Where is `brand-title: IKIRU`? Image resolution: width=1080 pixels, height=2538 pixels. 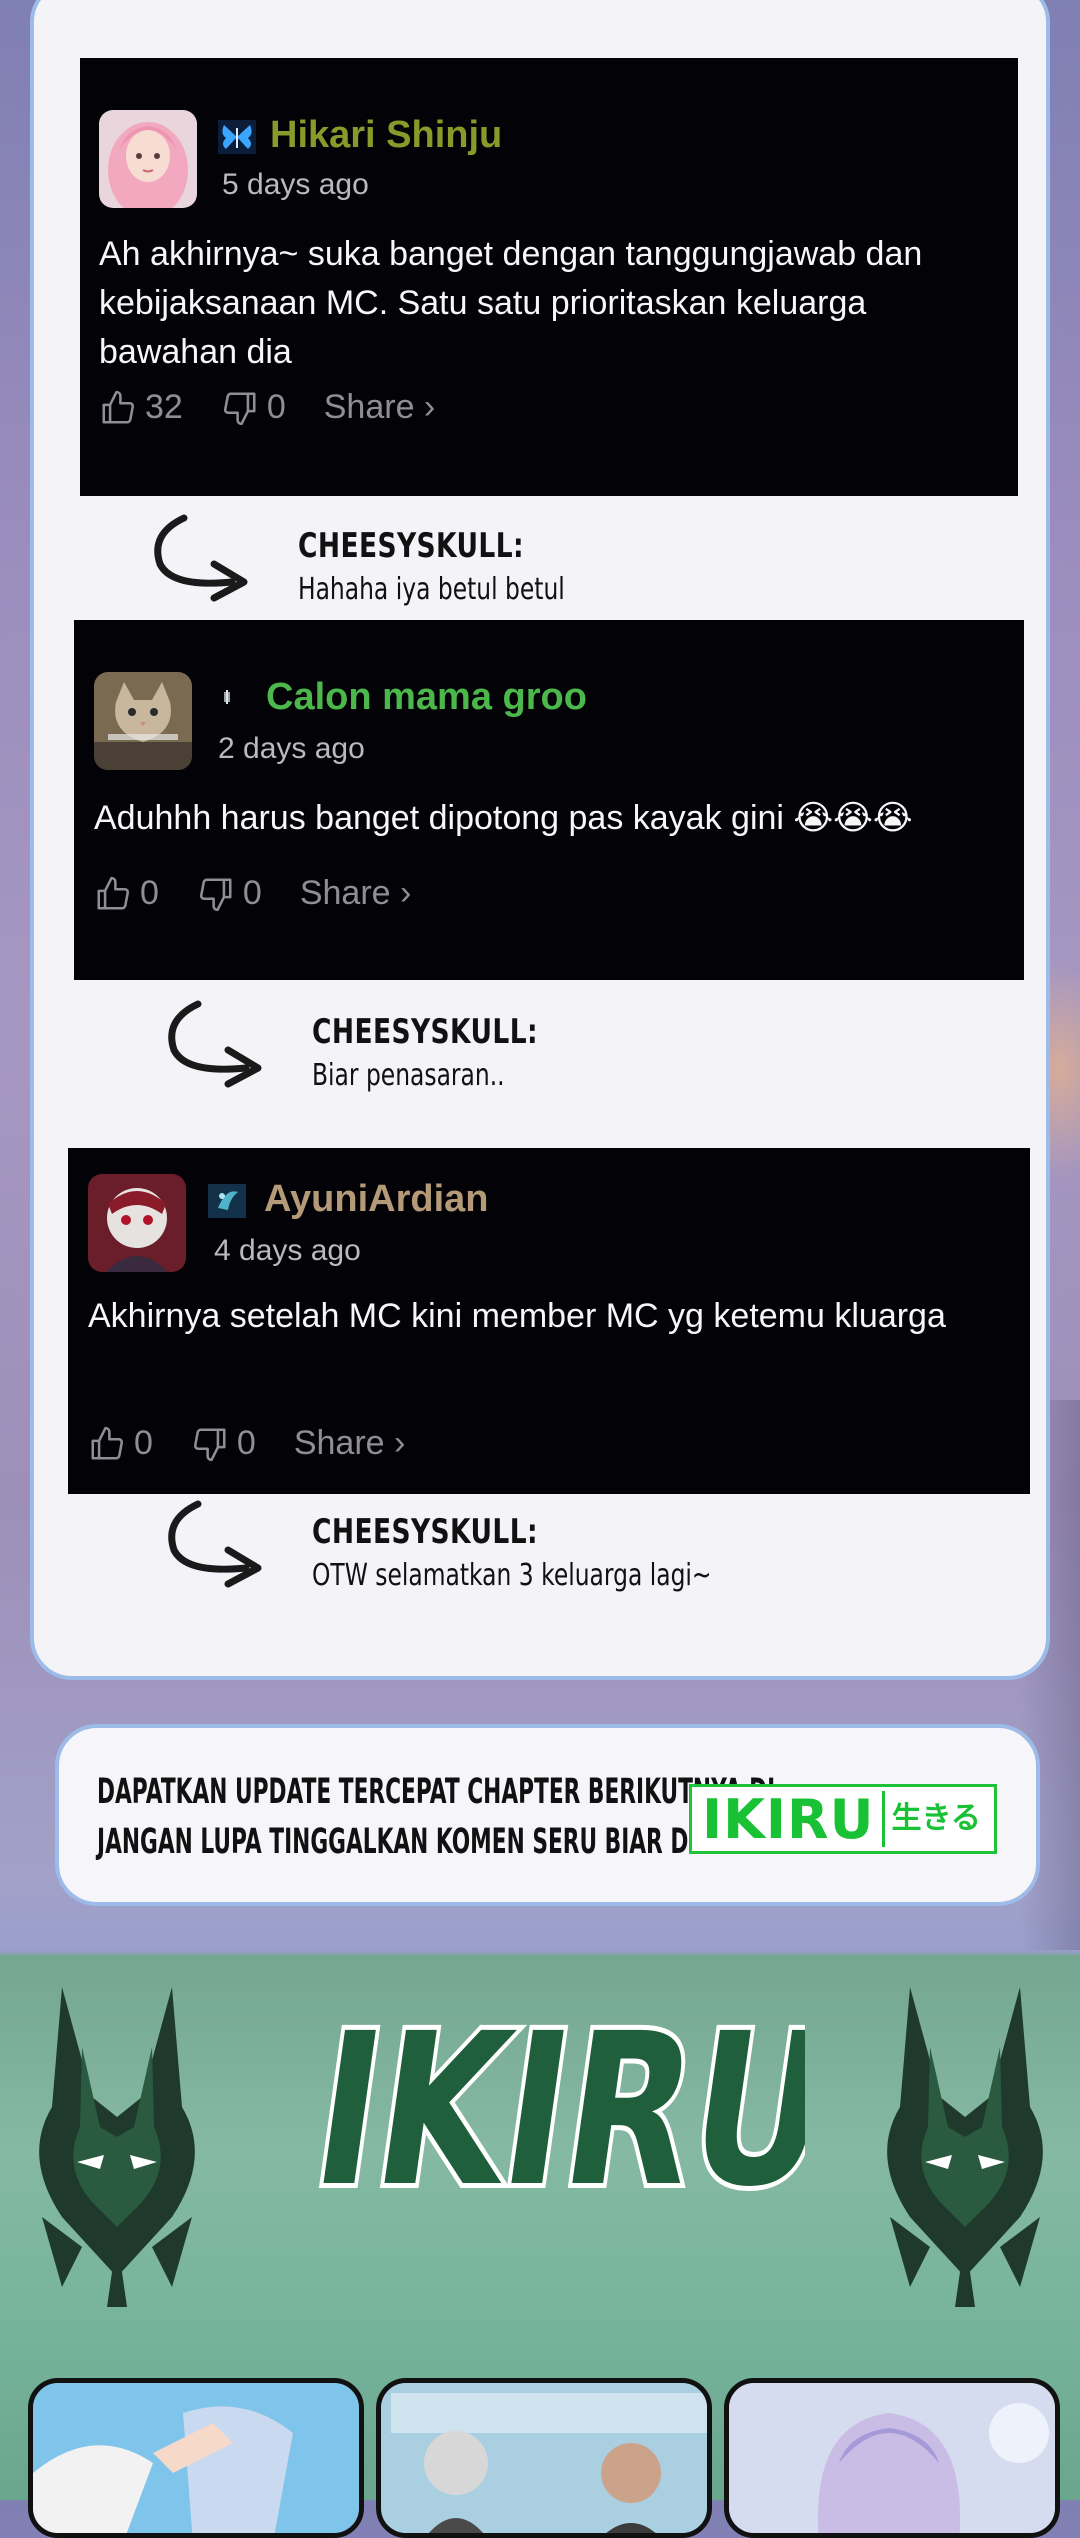
brand-title: IKIRU is located at coordinates (553, 2108).